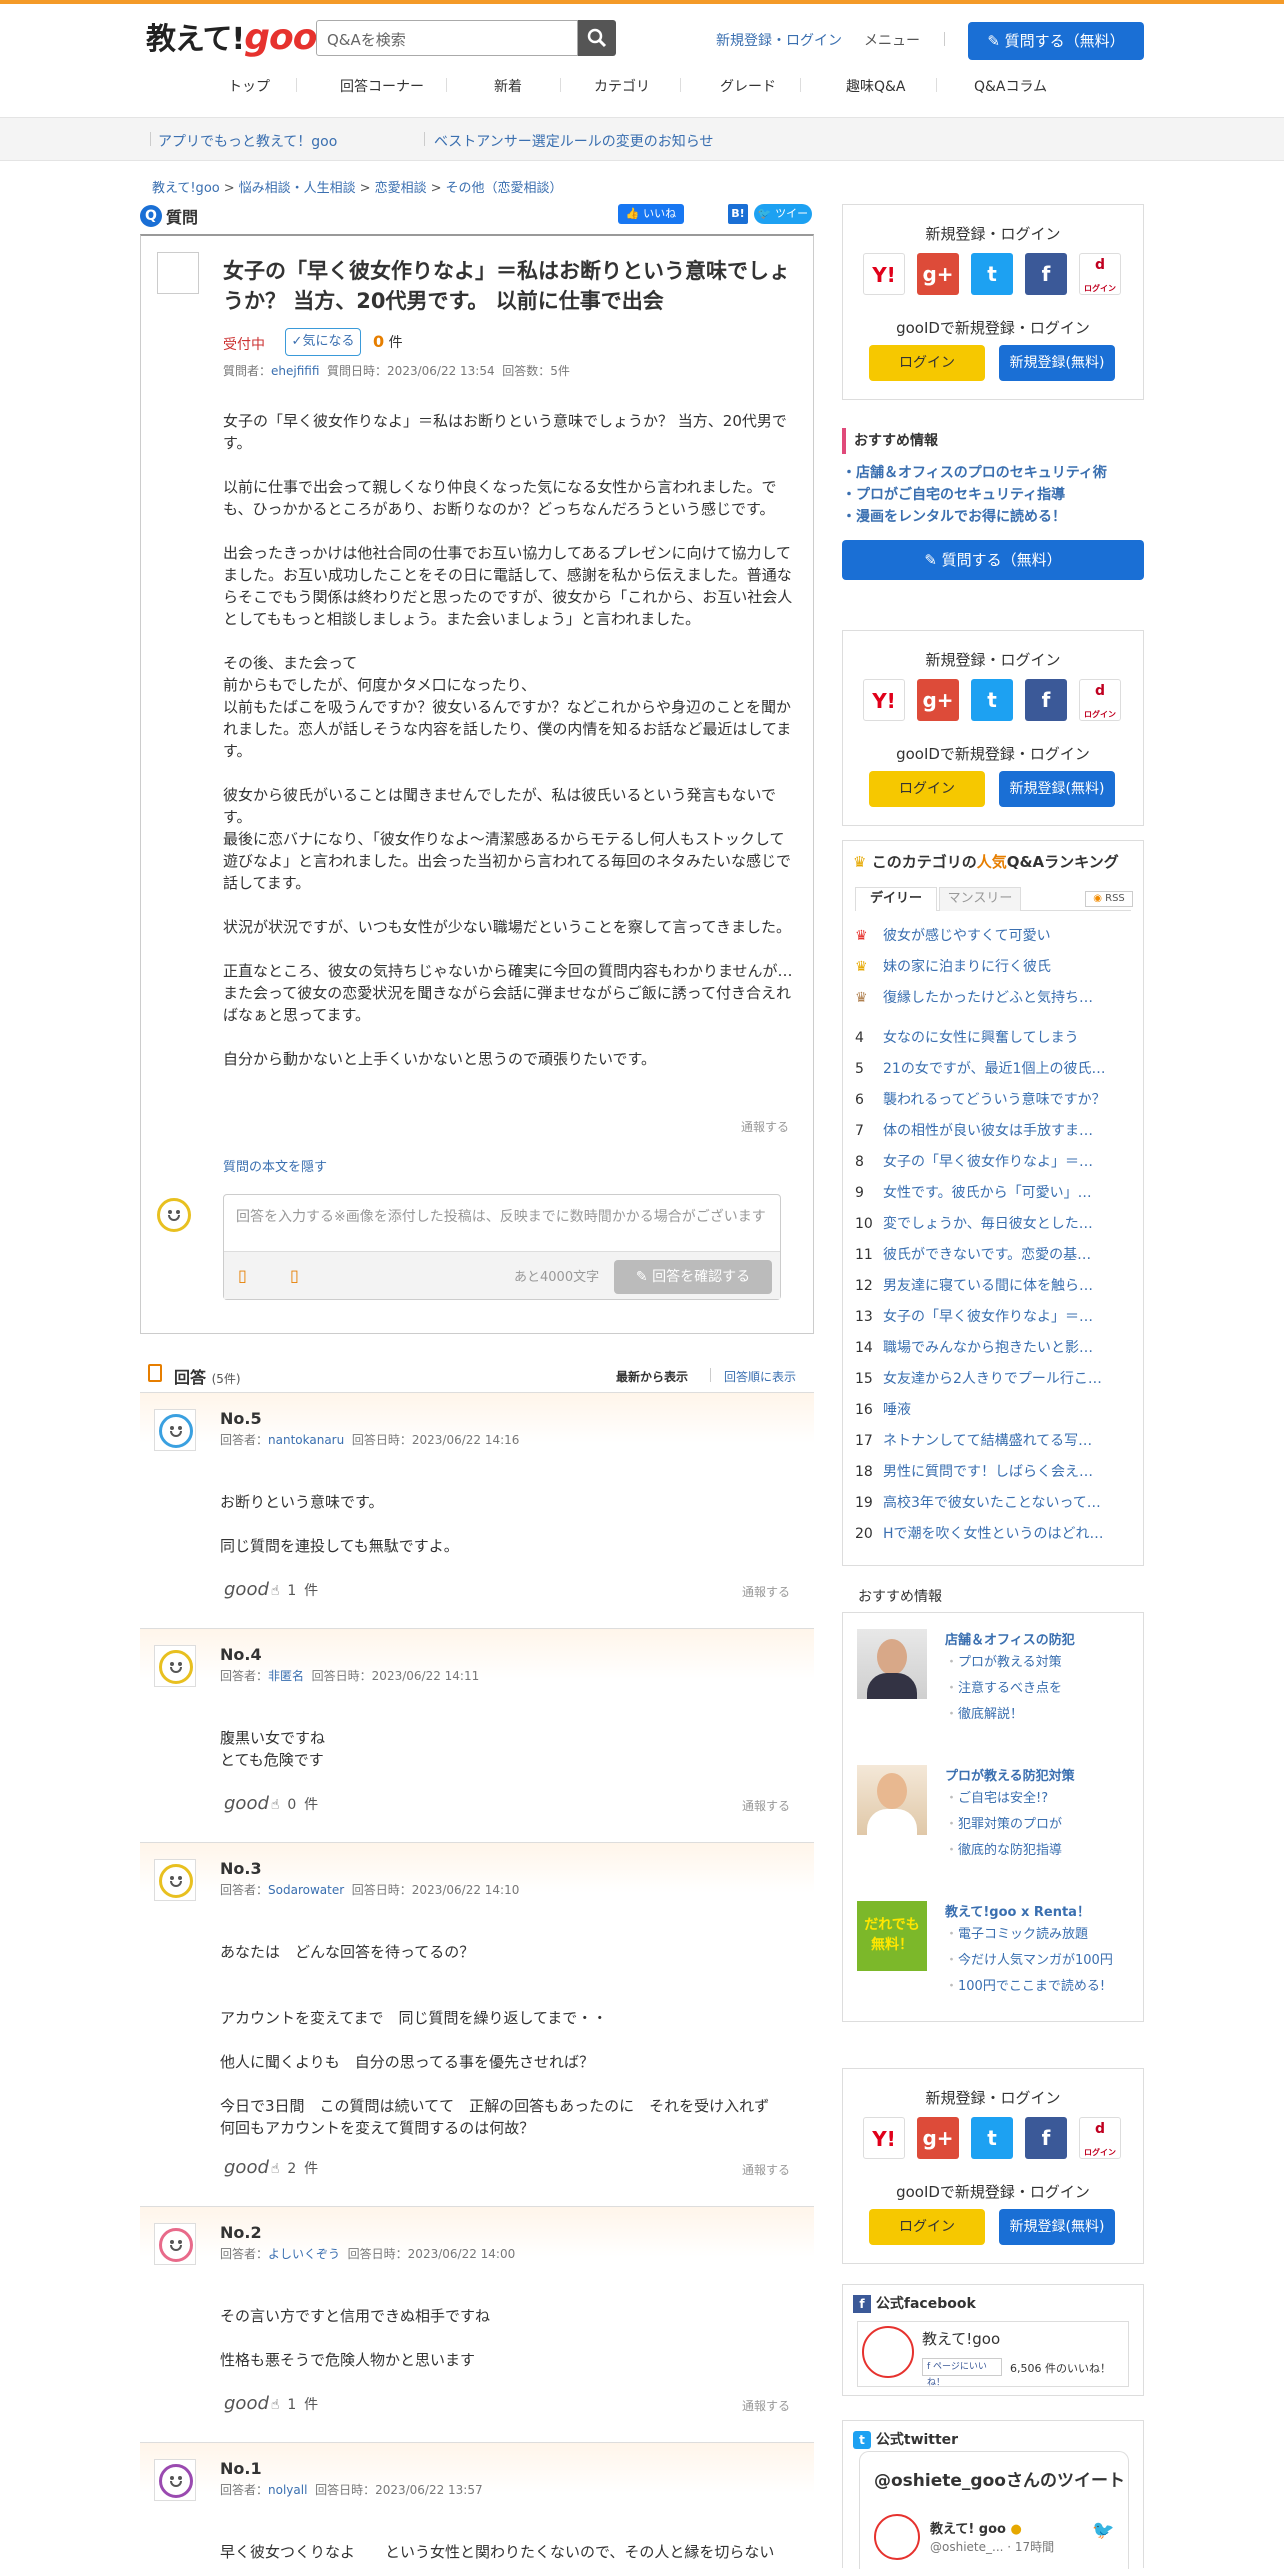 This screenshot has width=1284, height=2569. I want to click on nav-top: トップ, so click(249, 86).